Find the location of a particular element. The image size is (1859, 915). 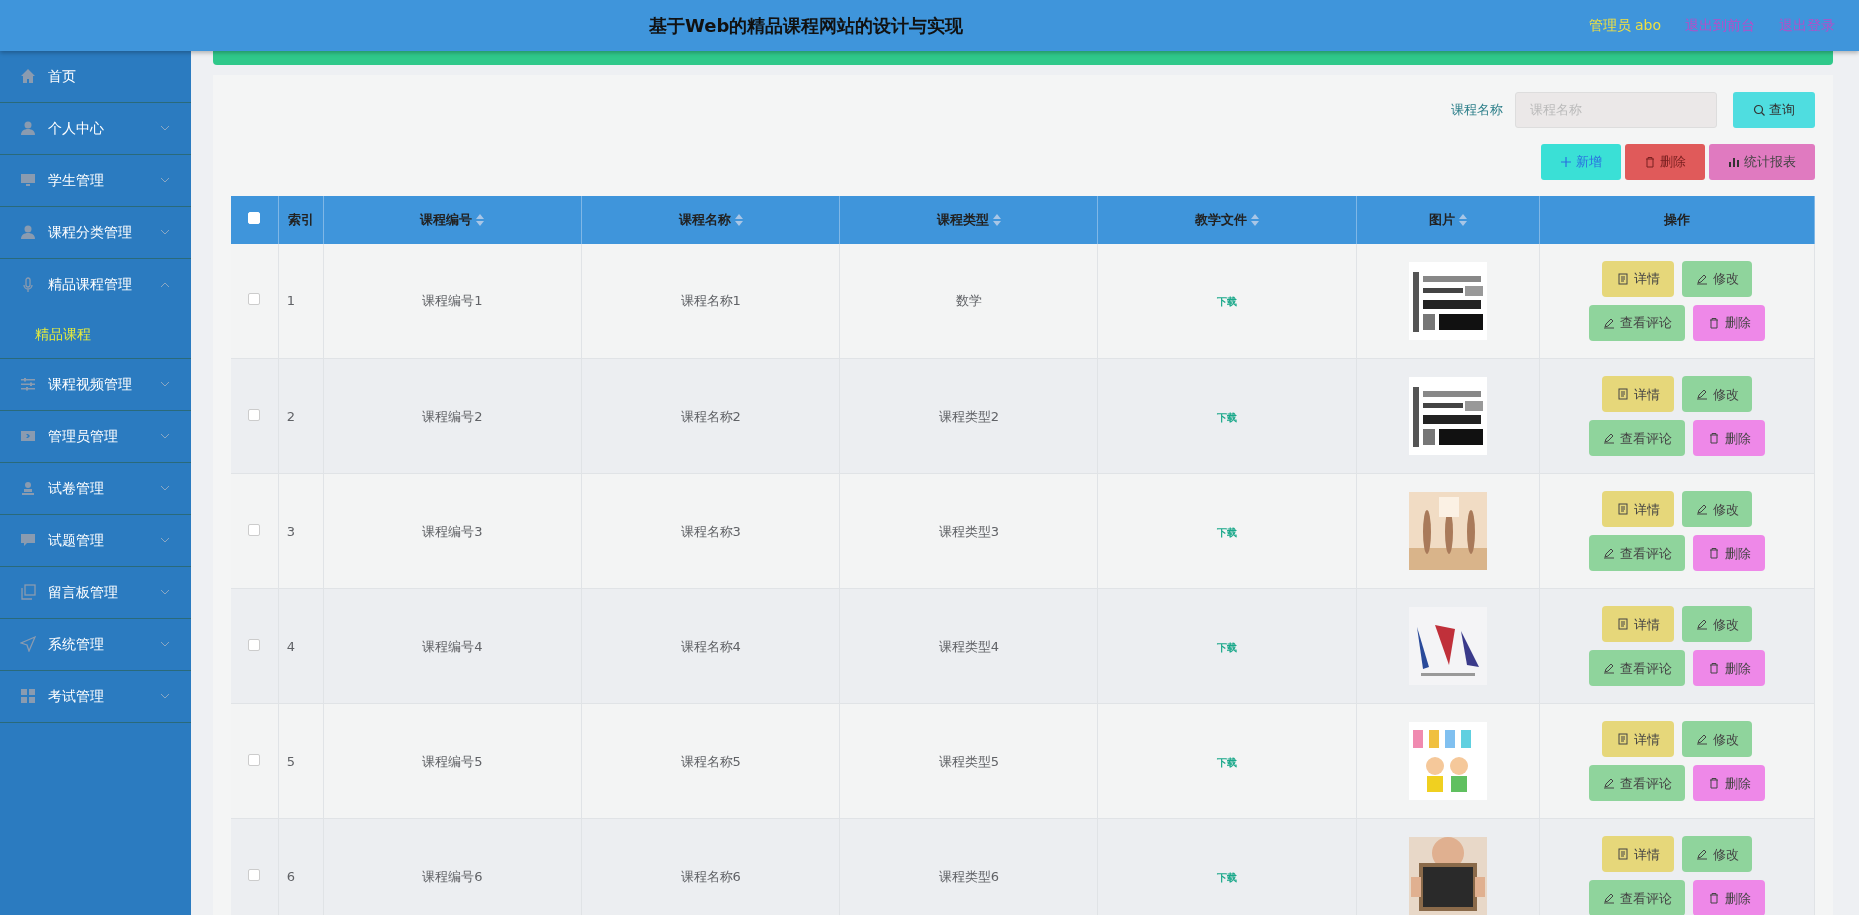

home-icon is located at coordinates (28, 76).